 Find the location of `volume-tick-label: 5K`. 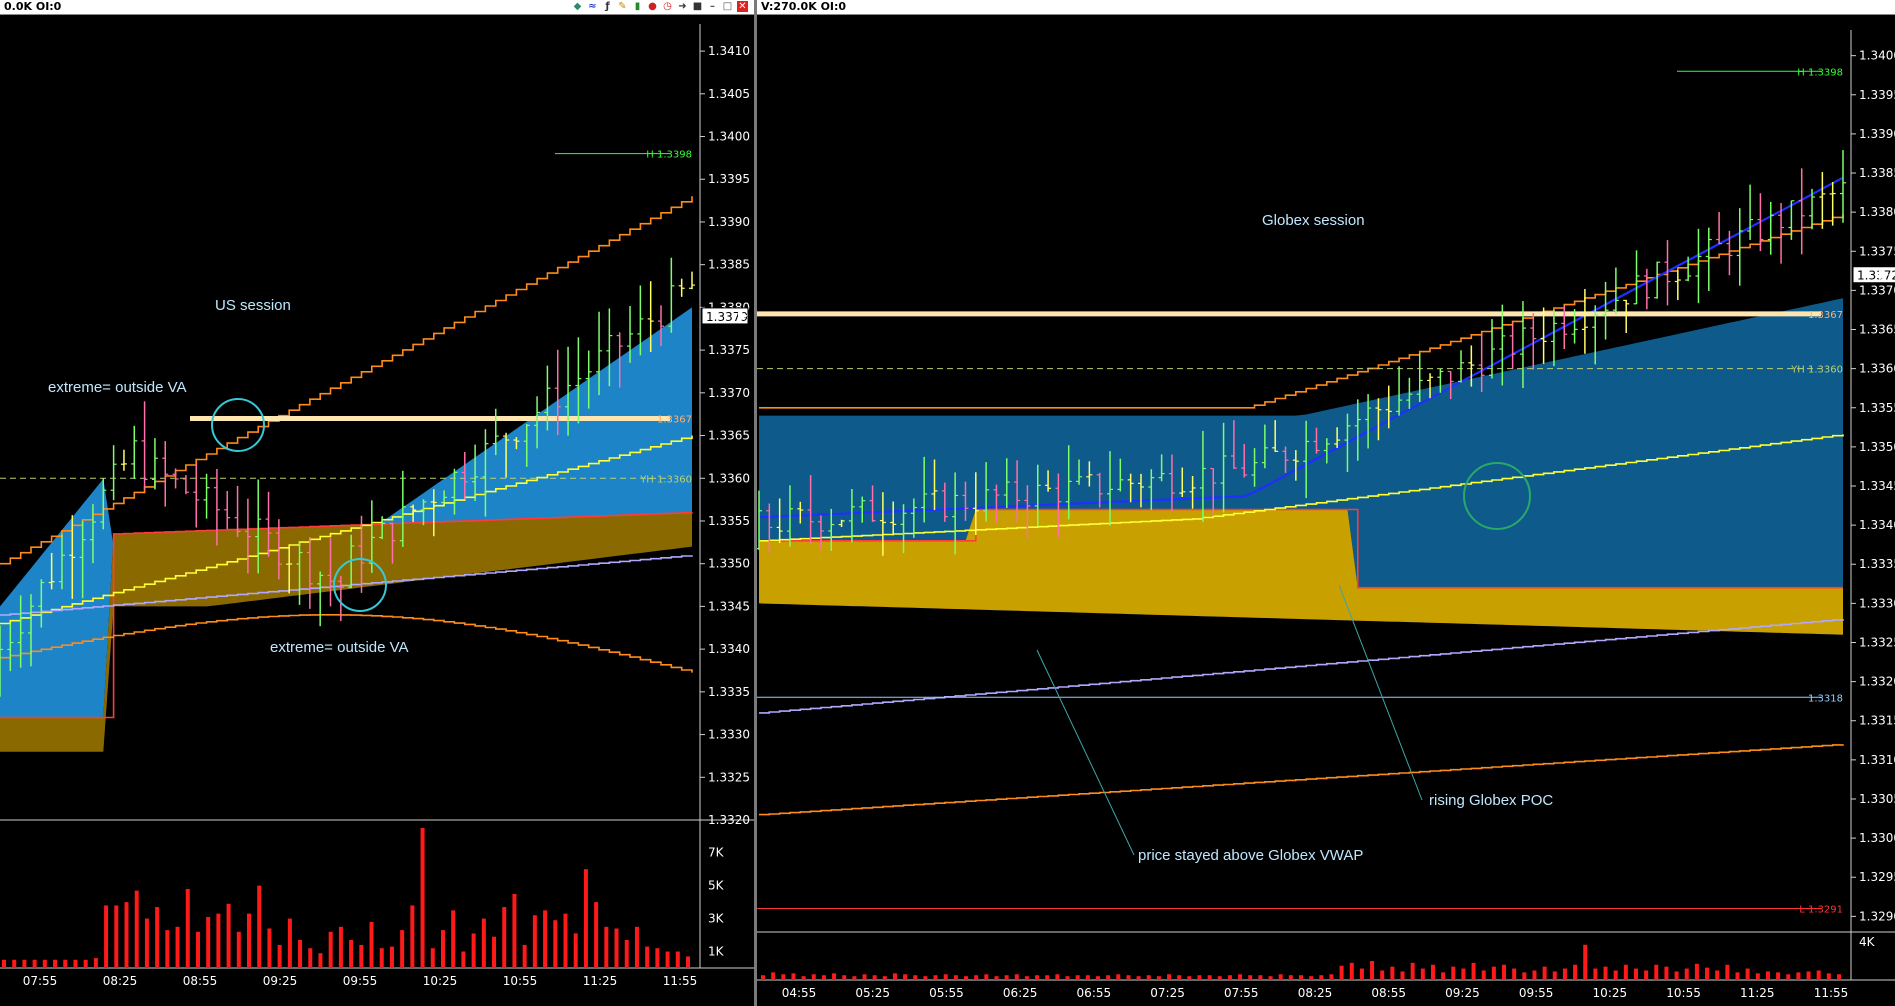

volume-tick-label: 5K is located at coordinates (716, 886).